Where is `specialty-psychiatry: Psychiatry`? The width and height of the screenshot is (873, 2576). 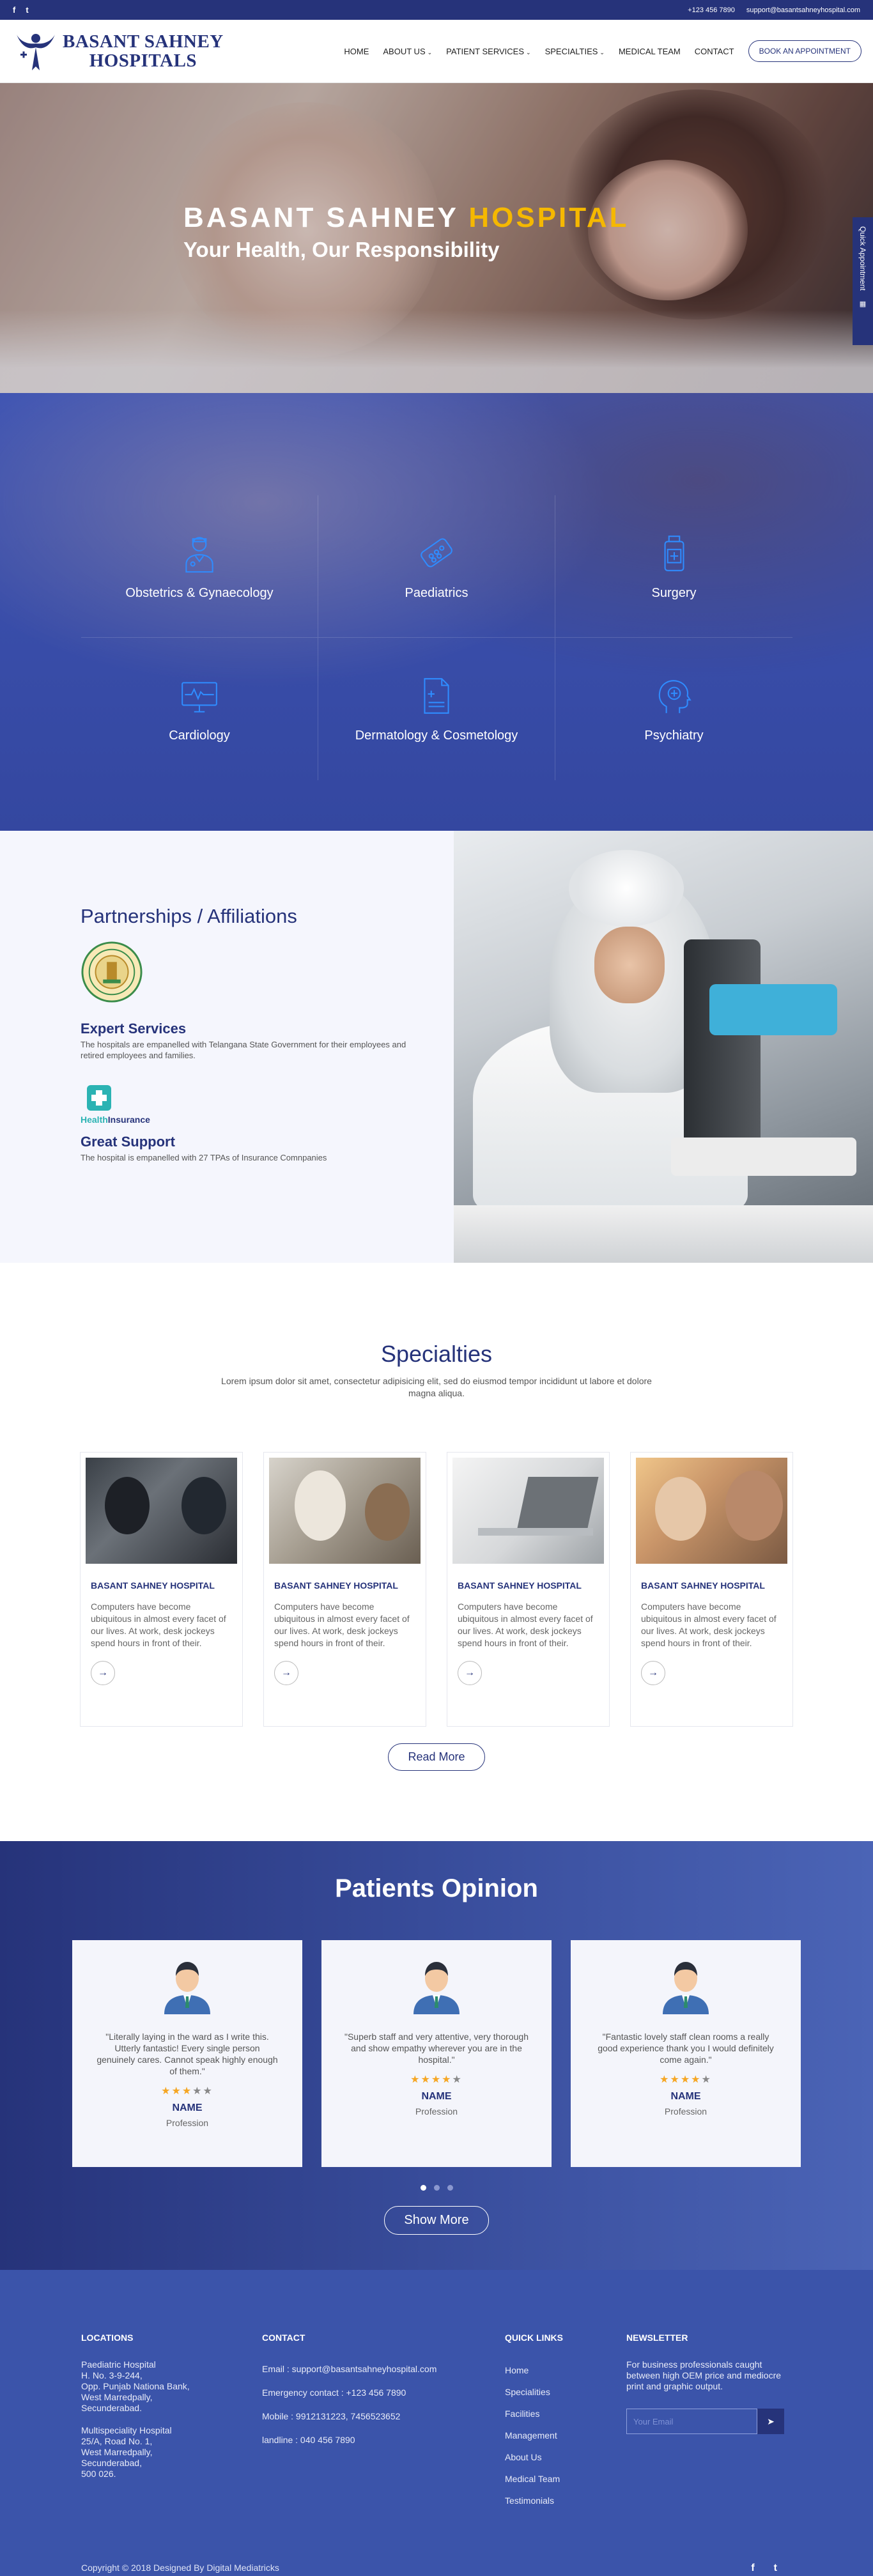
specialty-psychiatry: Psychiatry is located at coordinates (673, 709).